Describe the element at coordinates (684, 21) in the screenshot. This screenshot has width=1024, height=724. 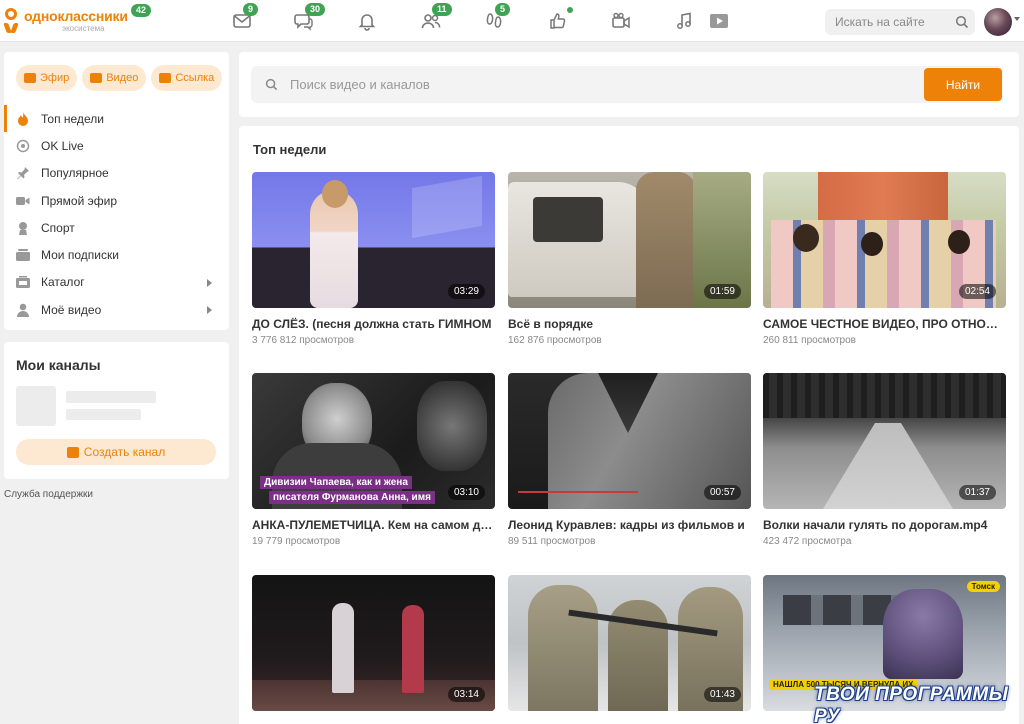
I see `music-button` at that location.